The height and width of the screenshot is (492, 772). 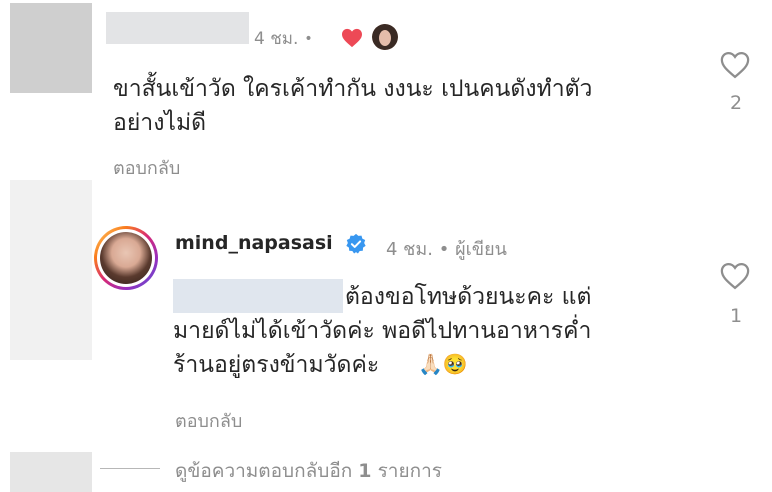 What do you see at coordinates (352, 38) in the screenshot?
I see `creator-liked-heart-icon` at bounding box center [352, 38].